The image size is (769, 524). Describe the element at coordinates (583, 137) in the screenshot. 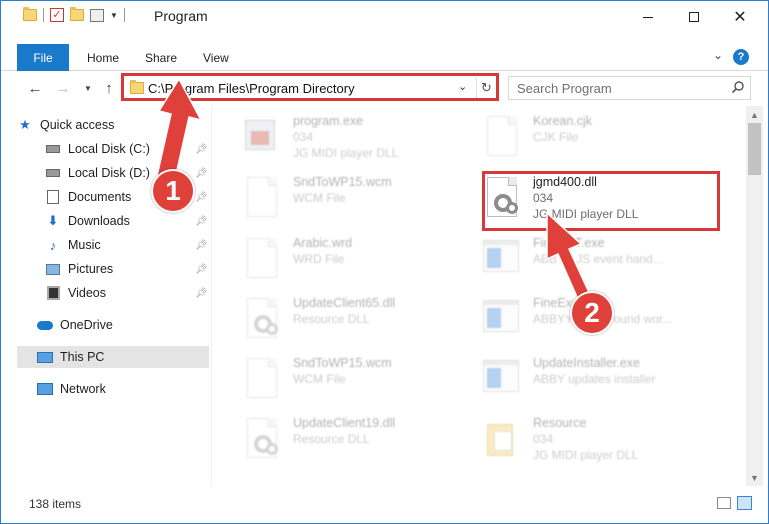

I see `file-item: Korean.cjk CJK File` at that location.